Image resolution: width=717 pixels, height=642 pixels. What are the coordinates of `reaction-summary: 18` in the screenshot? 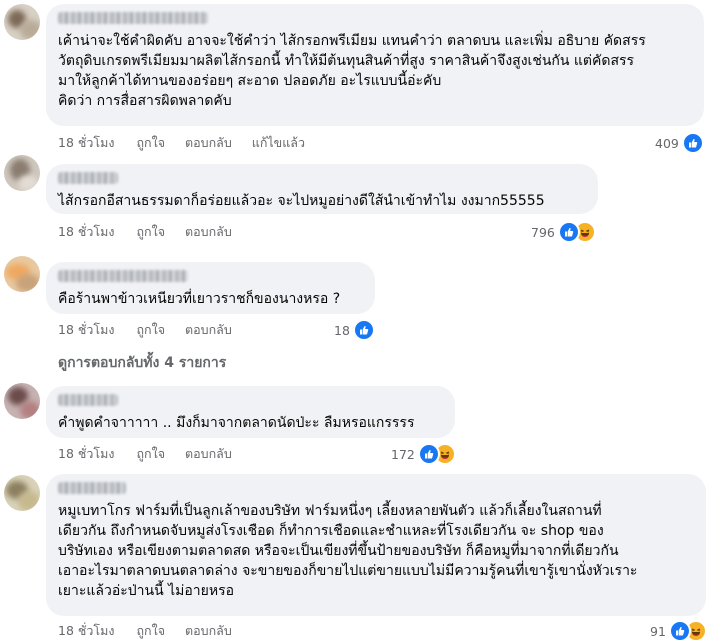 It's located at (354, 330).